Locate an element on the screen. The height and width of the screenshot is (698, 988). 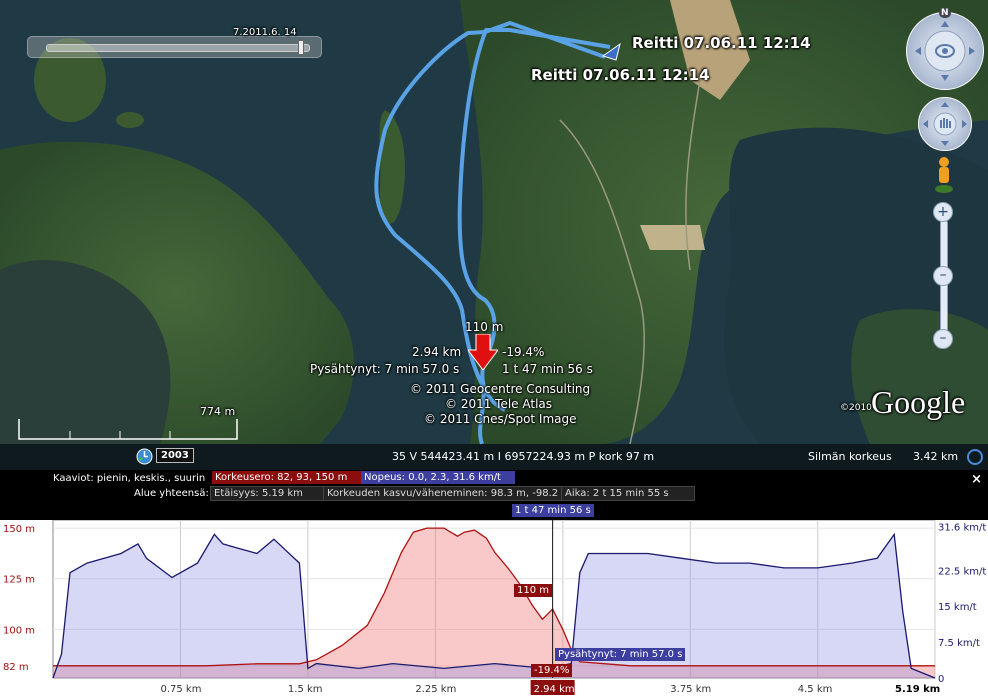
pan-control is located at coordinates (945, 124).